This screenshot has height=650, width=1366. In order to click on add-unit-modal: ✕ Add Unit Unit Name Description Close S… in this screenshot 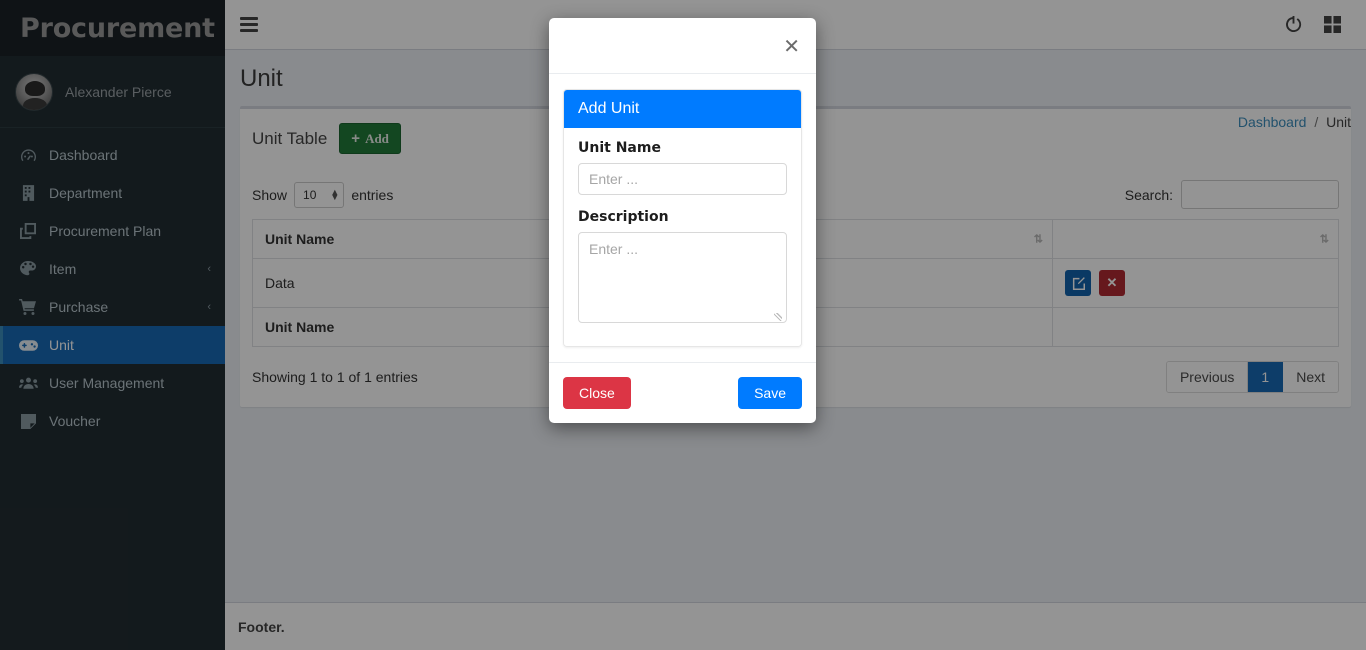, I will do `click(682, 220)`.